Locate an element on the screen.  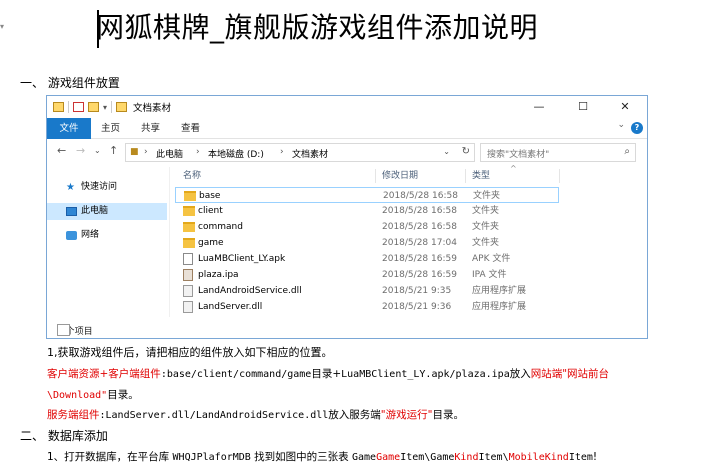
file-row: game 2018/5/28 17:04 文件夹 is located at coordinates (367, 243).